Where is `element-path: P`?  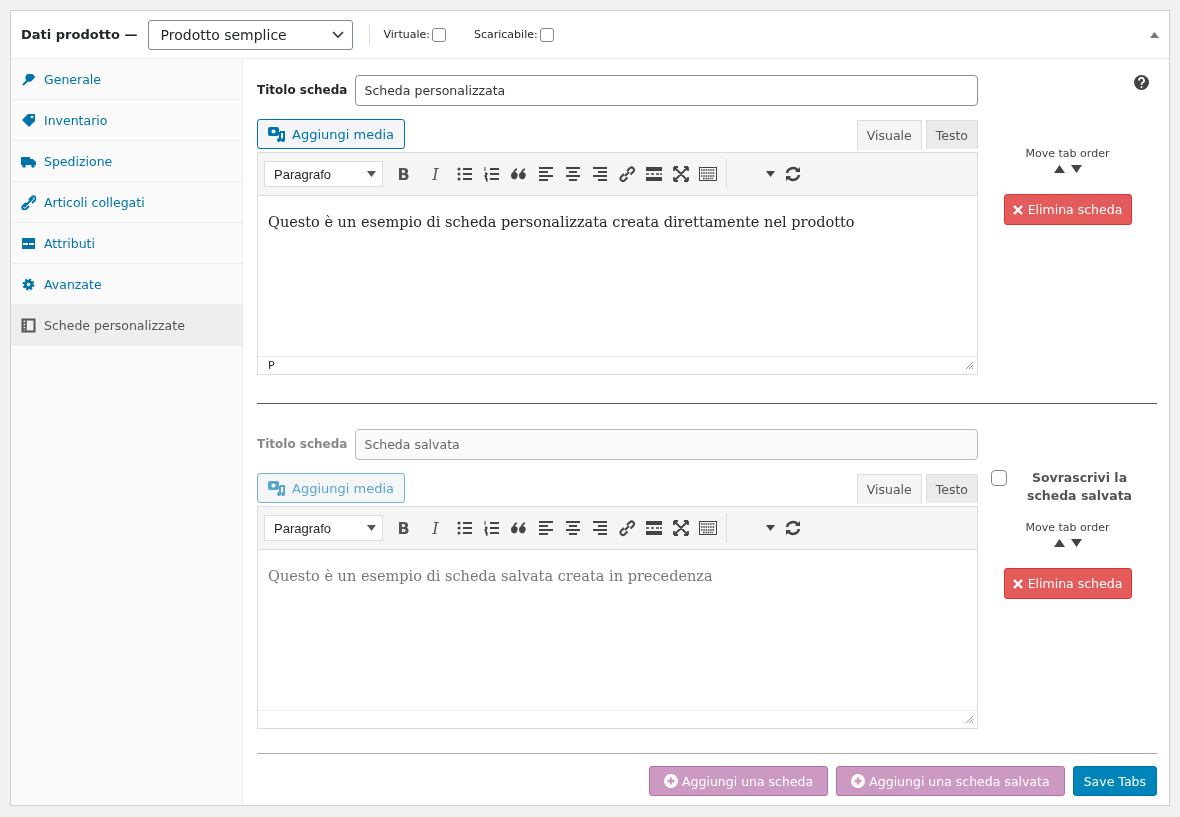 element-path: P is located at coordinates (271, 365).